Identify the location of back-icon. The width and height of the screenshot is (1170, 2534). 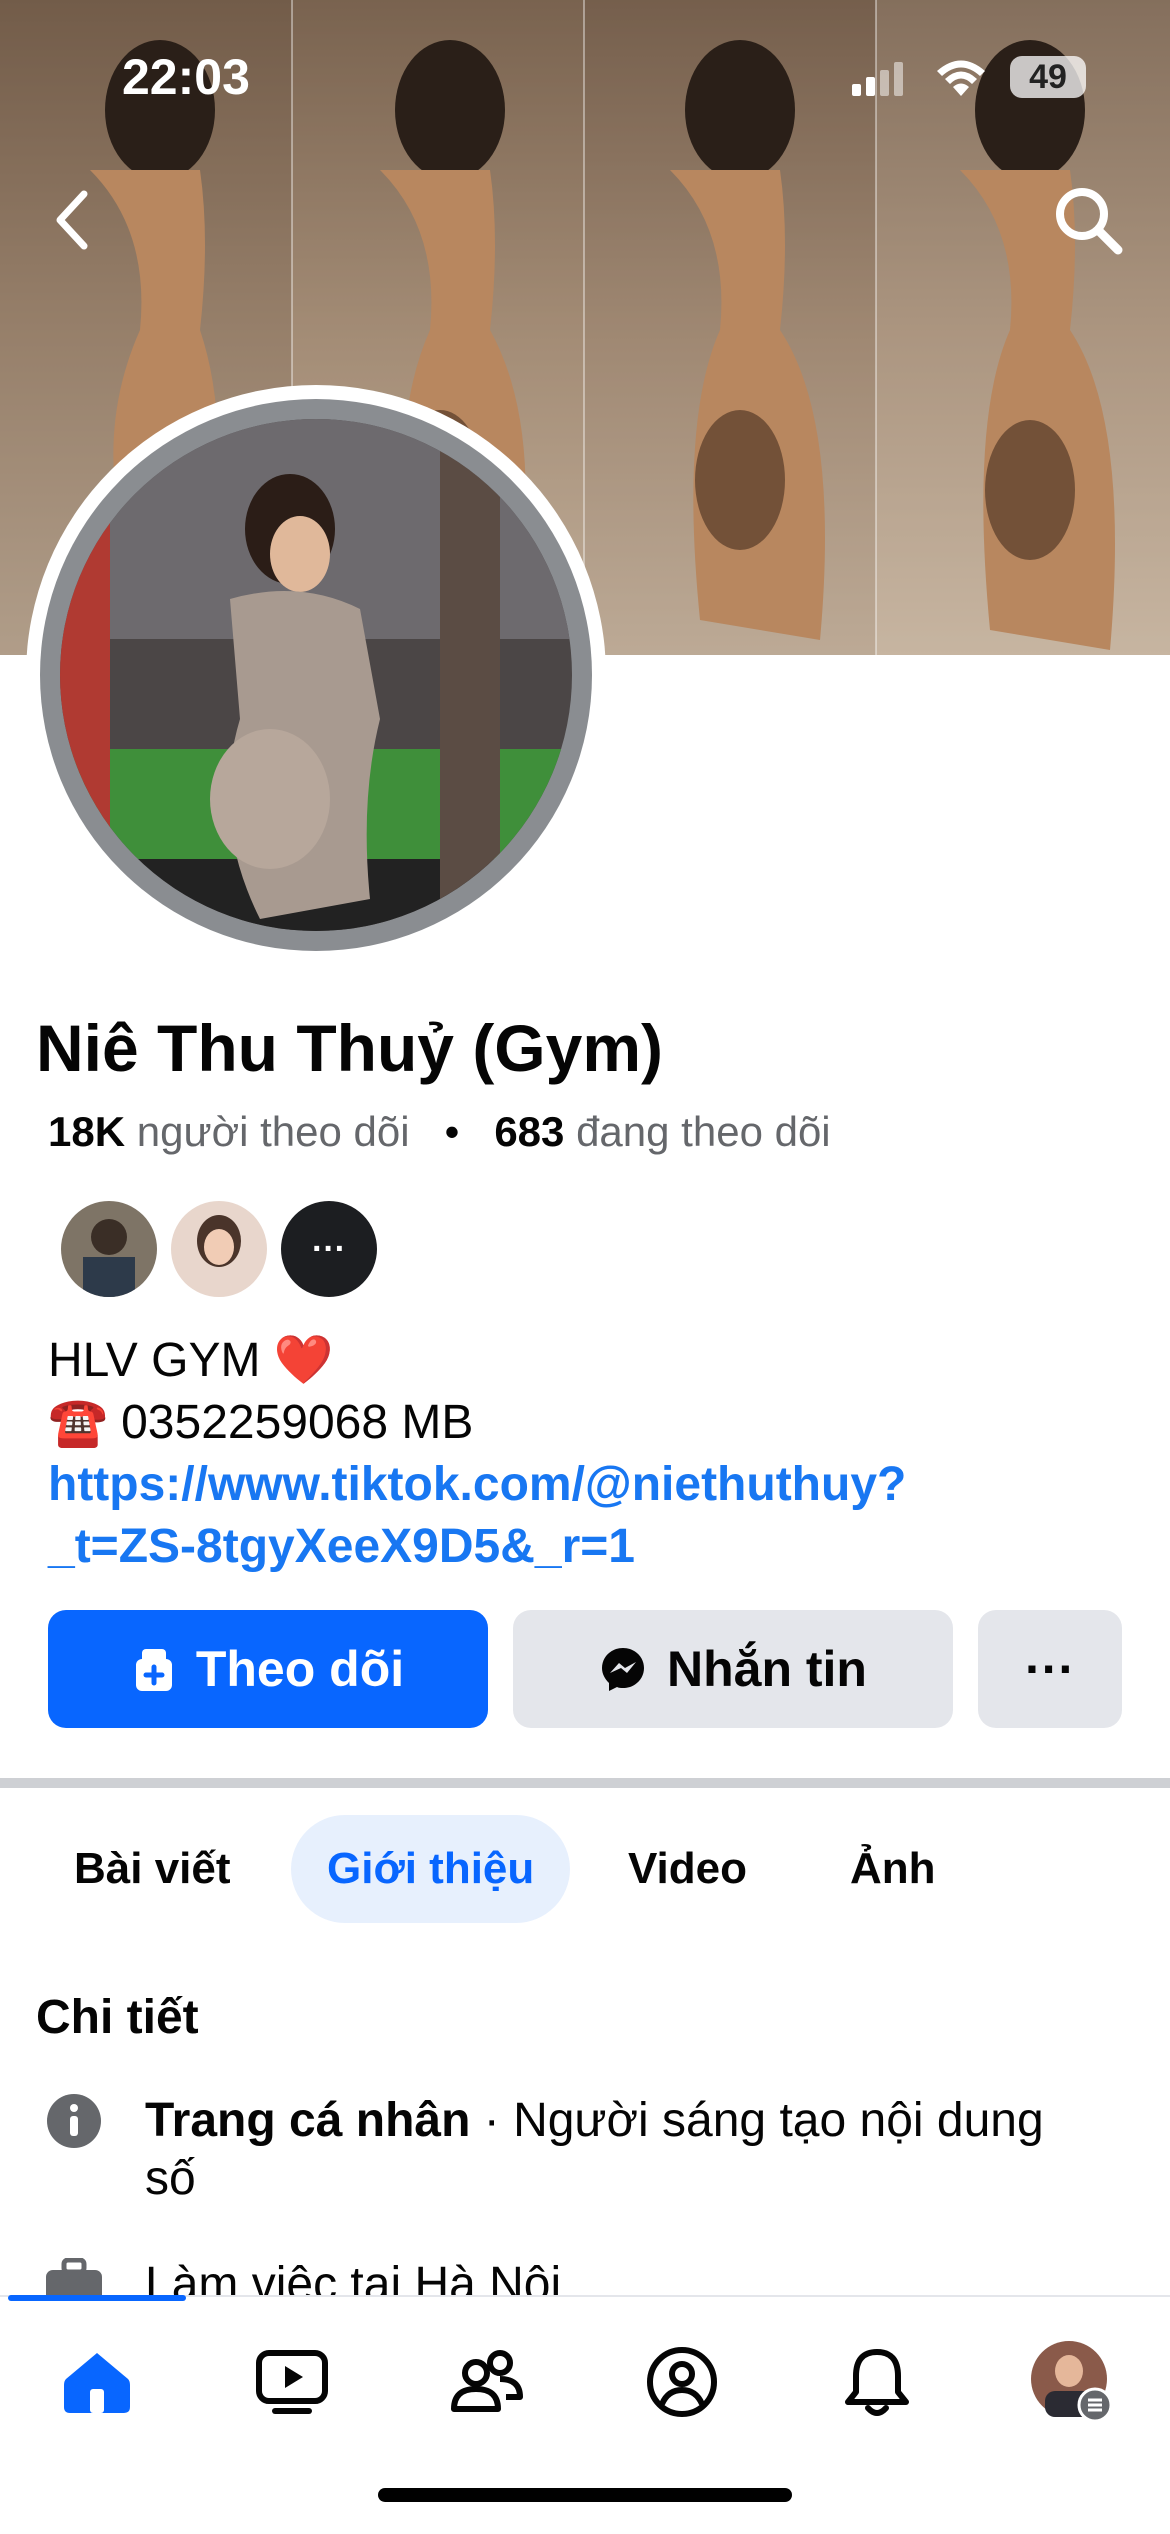
(72, 220).